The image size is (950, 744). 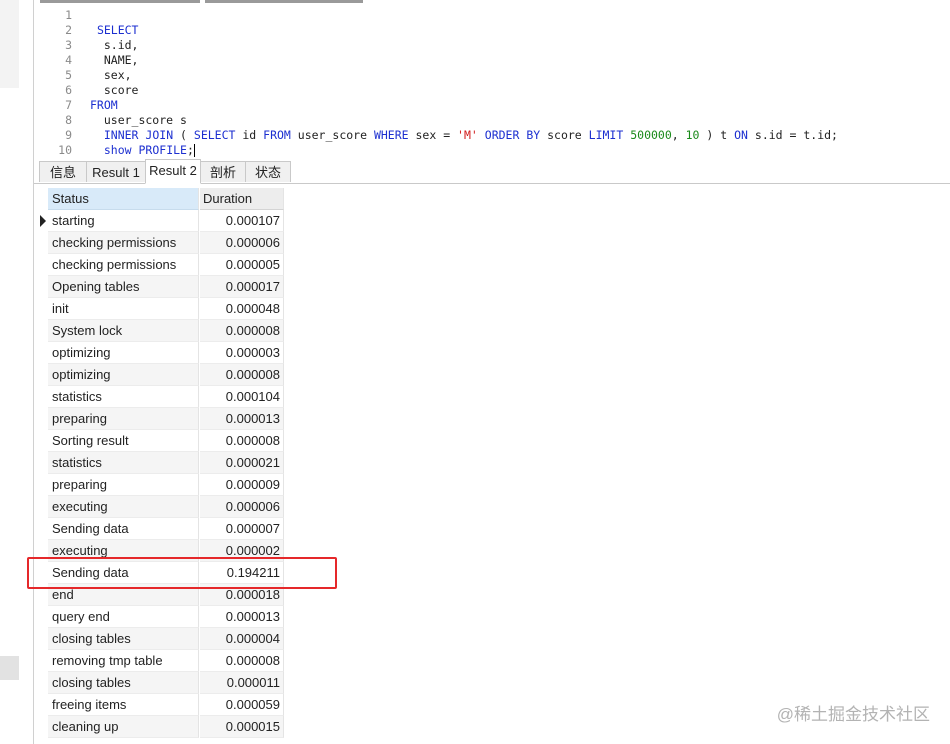 I want to click on tab-信息: 信息, so click(x=63, y=171).